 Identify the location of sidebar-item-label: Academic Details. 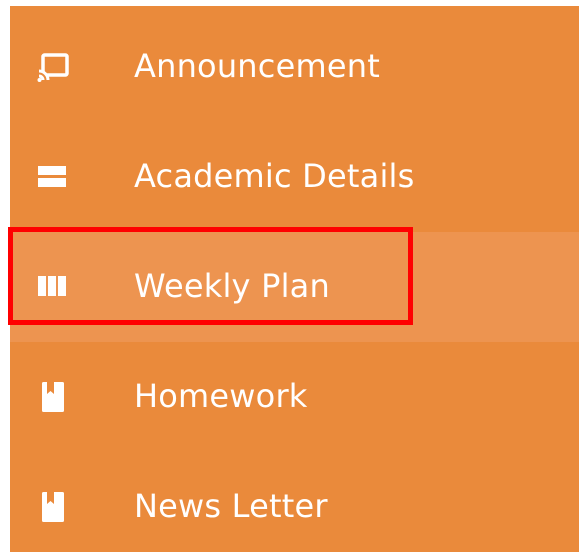
(274, 176).